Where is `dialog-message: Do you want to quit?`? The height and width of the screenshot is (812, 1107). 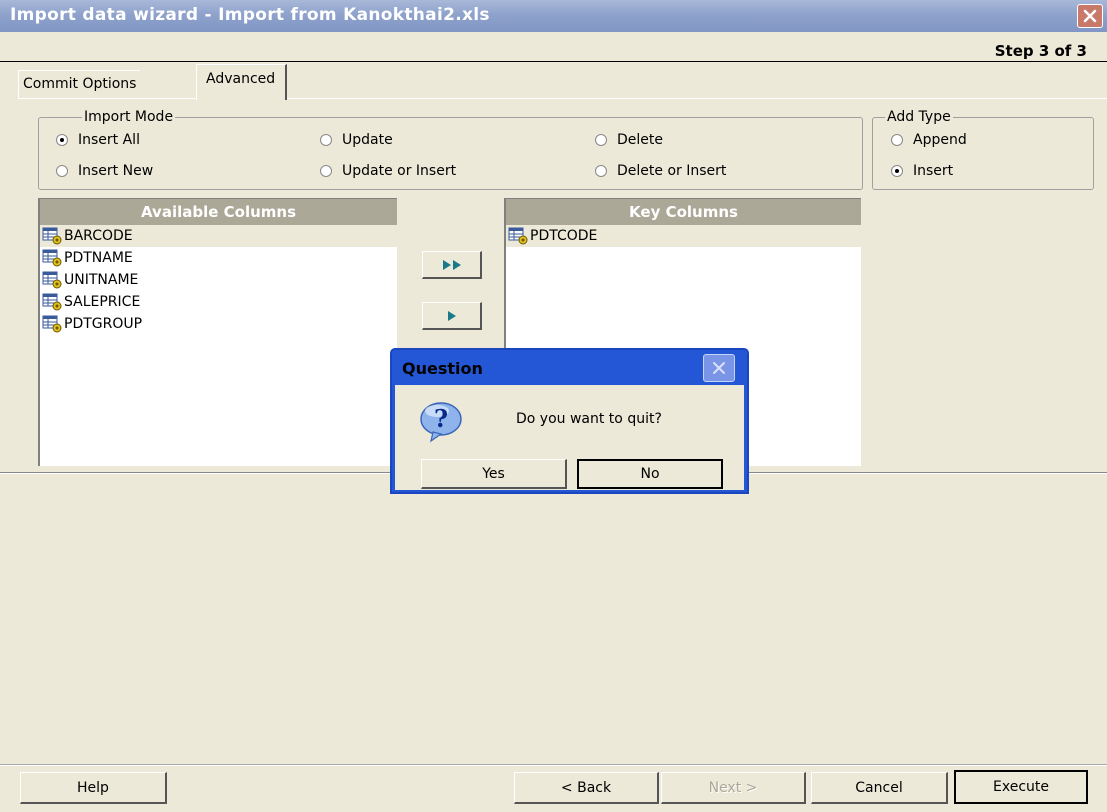 dialog-message: Do you want to quit? is located at coordinates (589, 419).